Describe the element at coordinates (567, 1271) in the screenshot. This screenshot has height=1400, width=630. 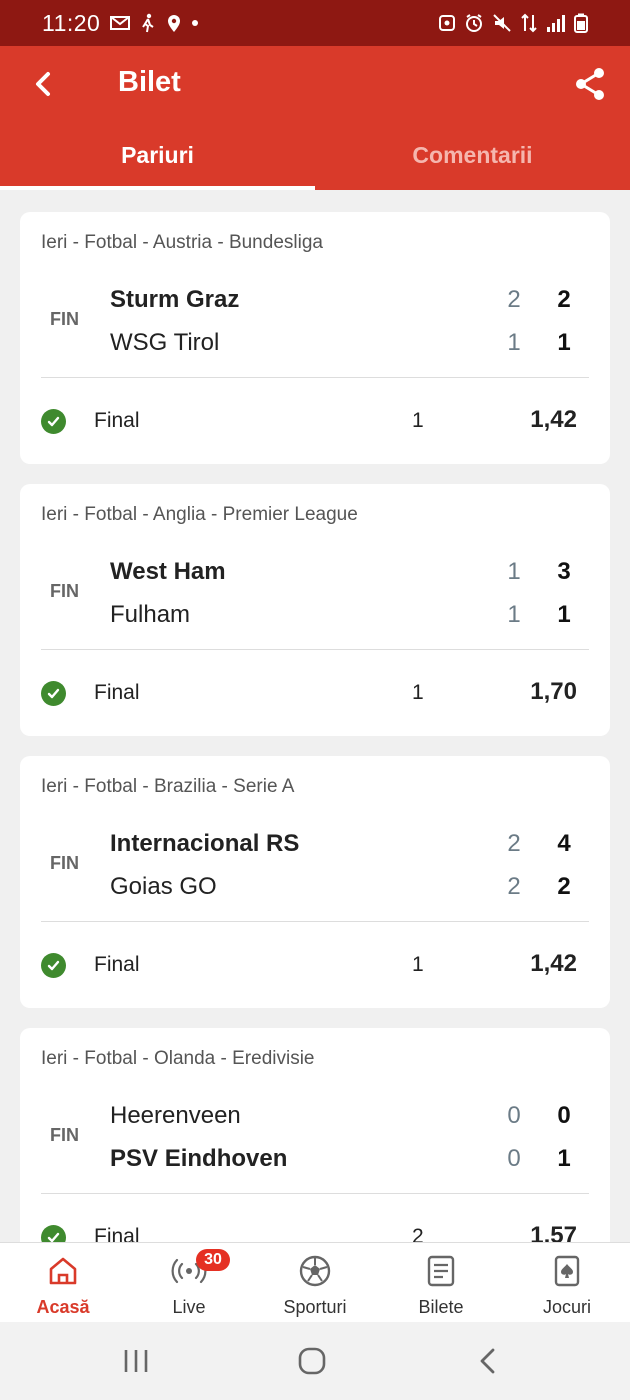
I see `cards-icon` at that location.